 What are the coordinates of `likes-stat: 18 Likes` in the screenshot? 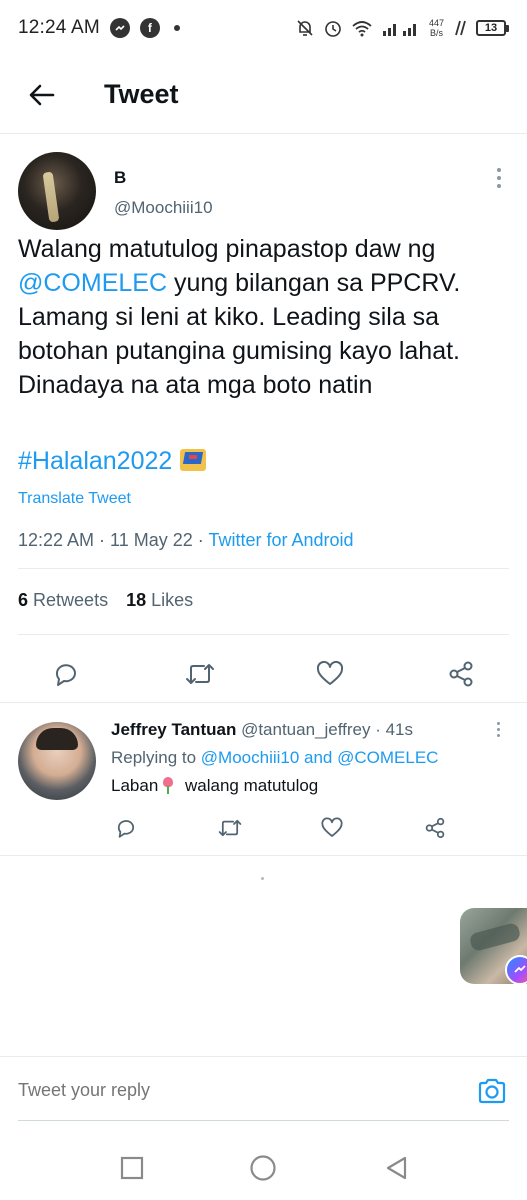 It's located at (159, 600).